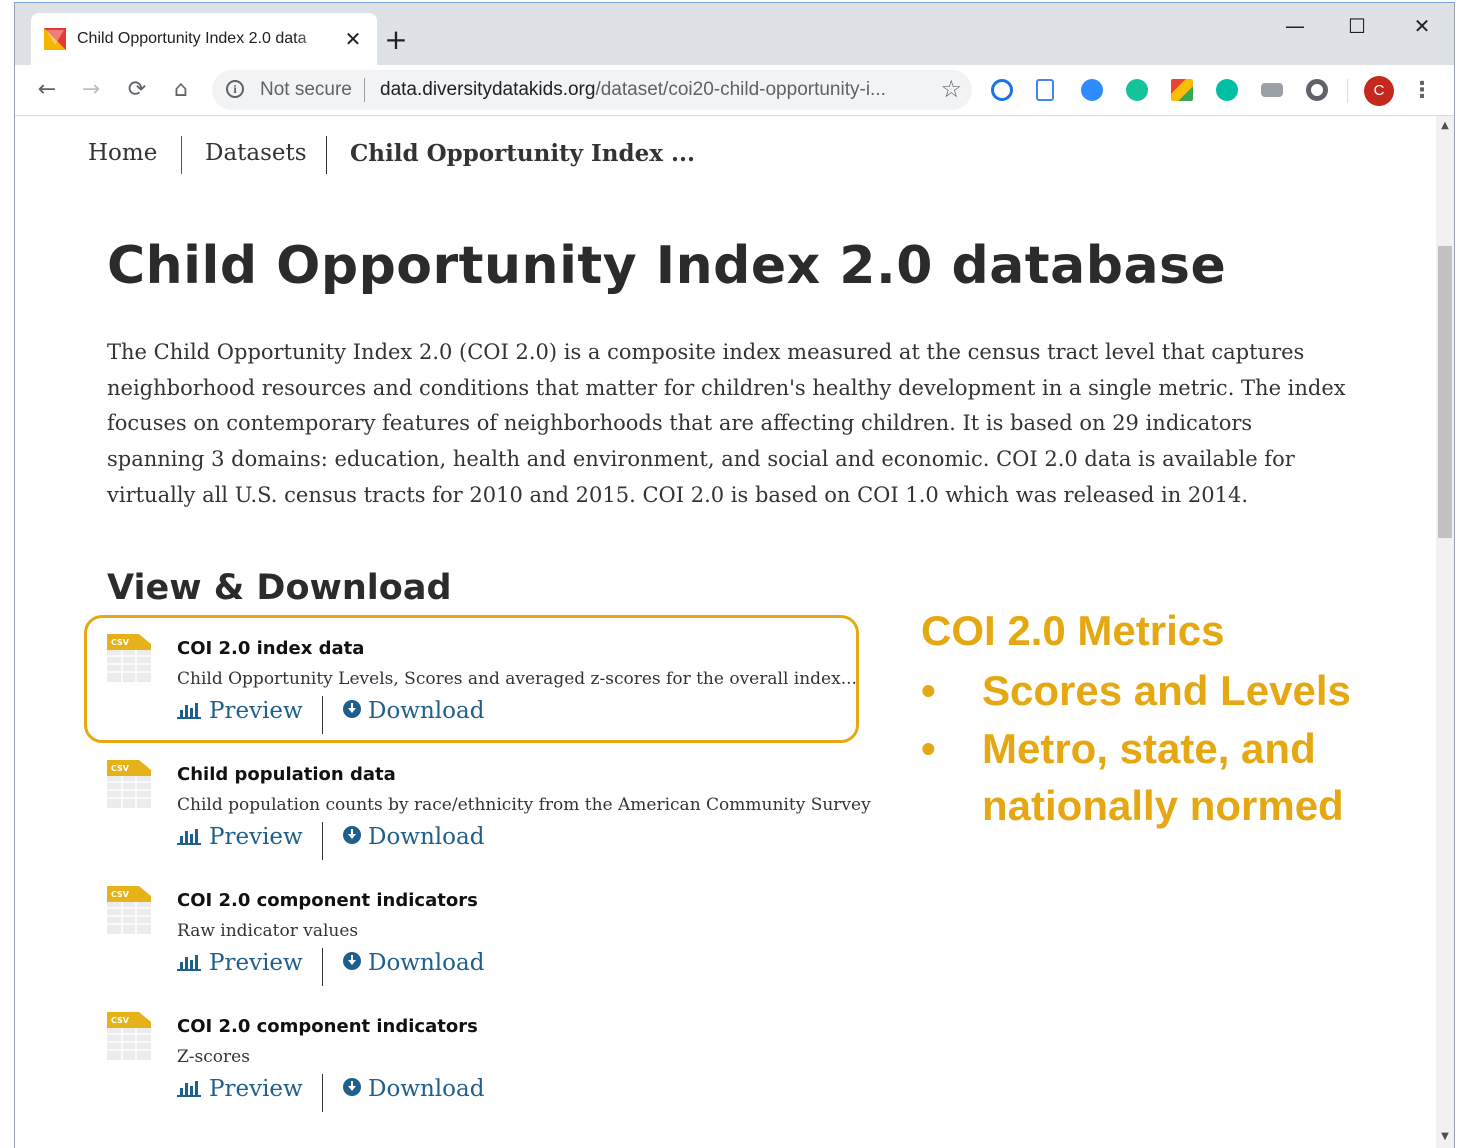 The image size is (1463, 1148). Describe the element at coordinates (1445, 392) in the screenshot. I see `scrollbar-thumb` at that location.